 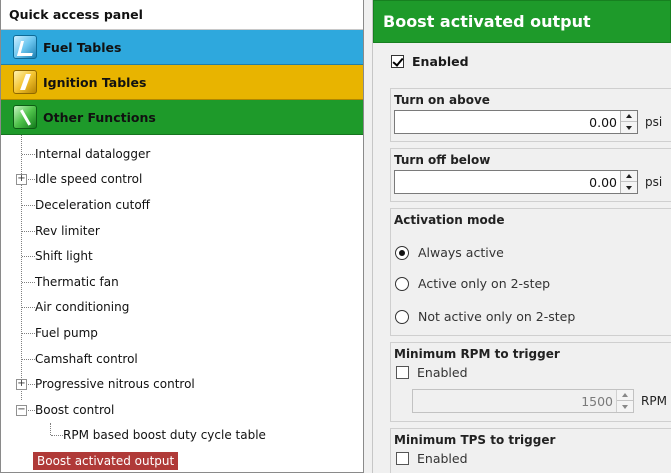 I want to click on tree-item-progressive-nitrous-control: + Progressive nitrous control, so click(x=182, y=384).